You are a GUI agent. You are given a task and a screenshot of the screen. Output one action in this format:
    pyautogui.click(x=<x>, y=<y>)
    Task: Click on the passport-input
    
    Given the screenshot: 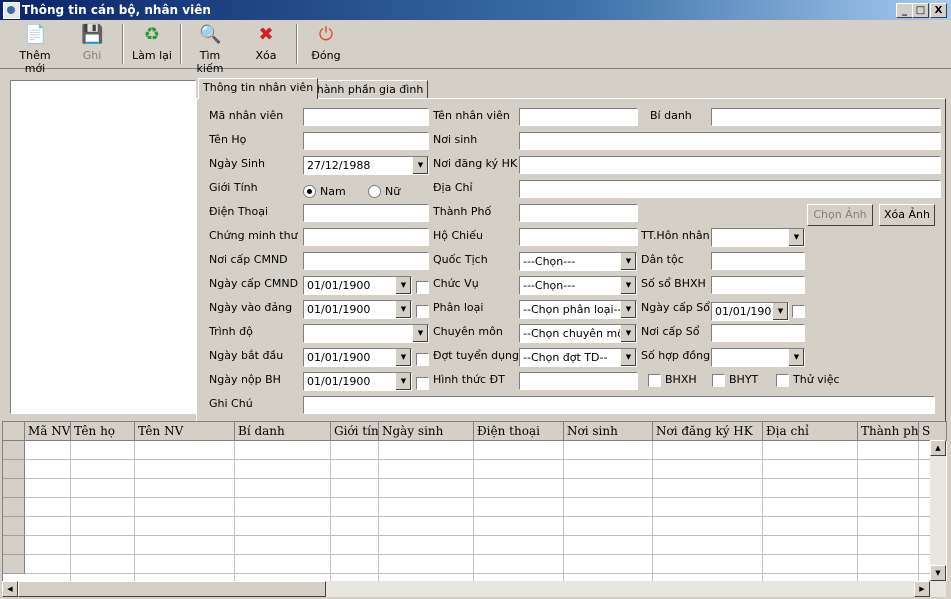 What is the action you would take?
    pyautogui.click(x=578, y=237)
    